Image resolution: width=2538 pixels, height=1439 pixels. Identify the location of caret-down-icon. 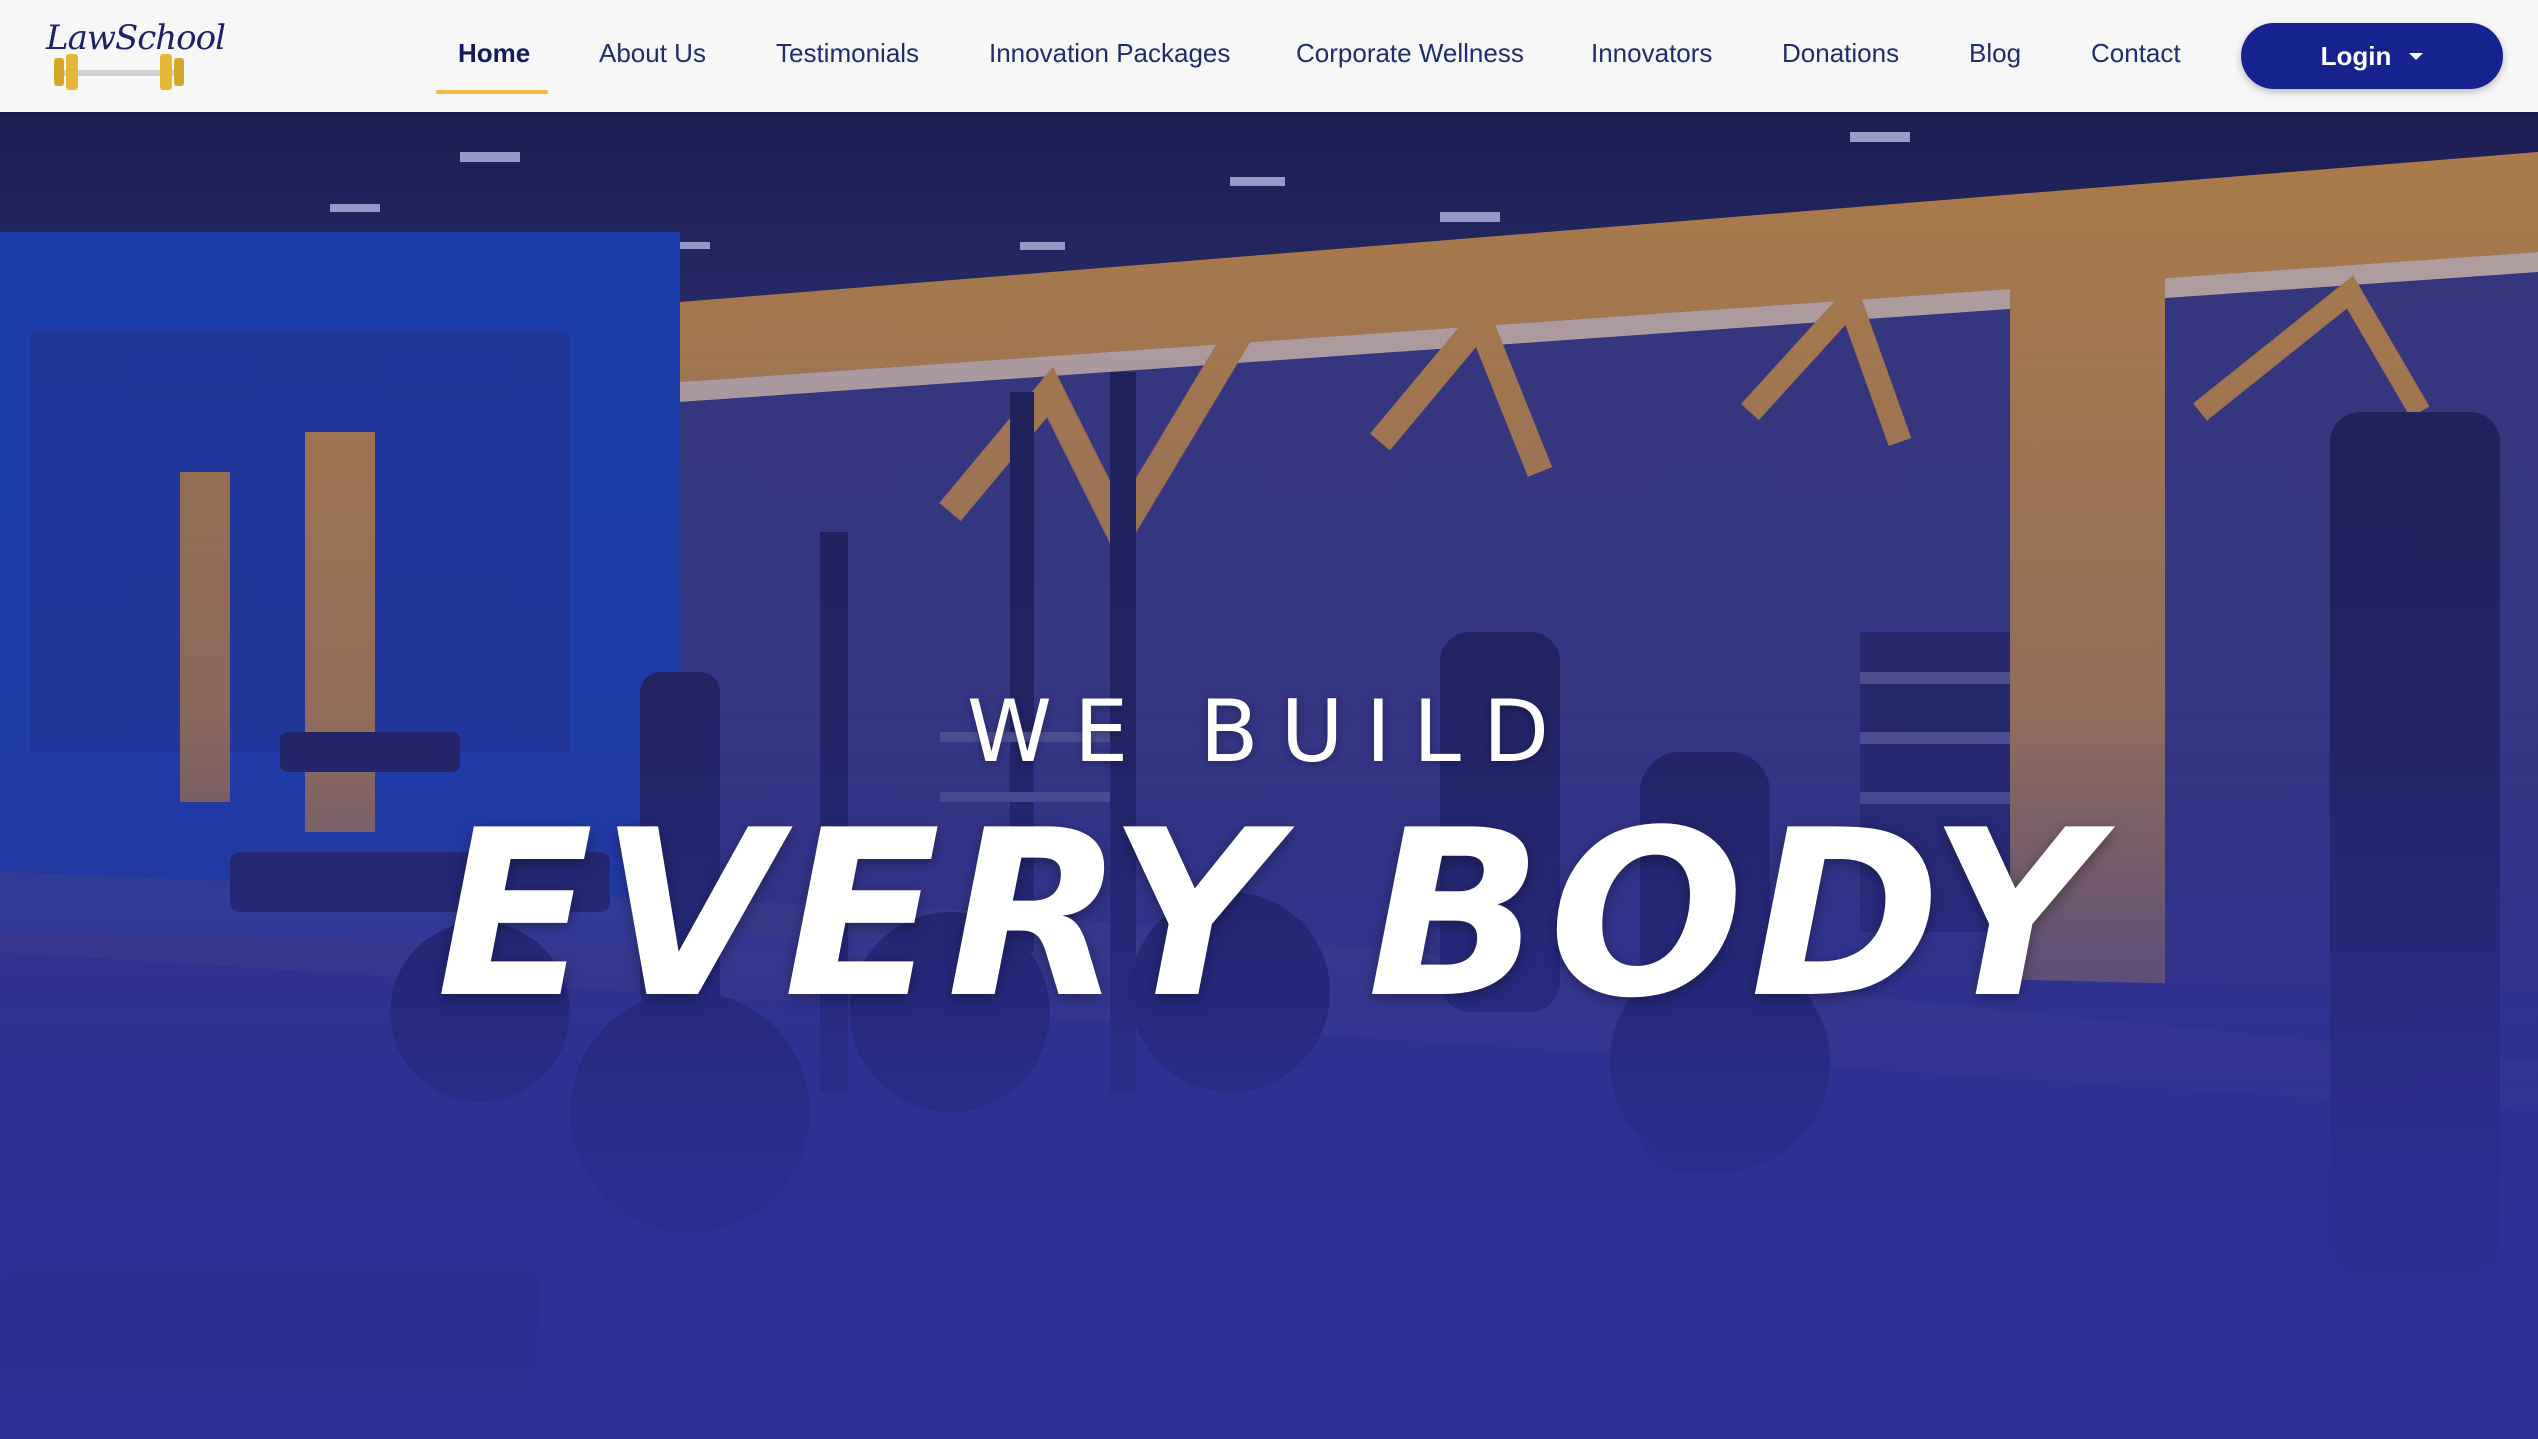
(2416, 56).